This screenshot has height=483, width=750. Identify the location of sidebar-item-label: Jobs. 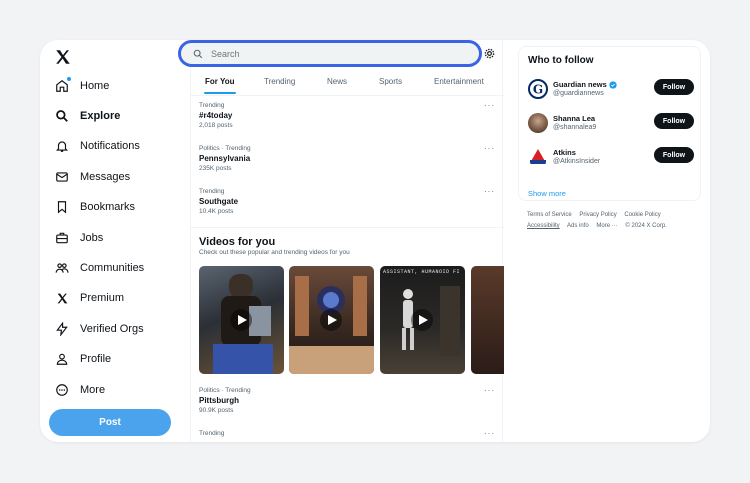
(92, 238).